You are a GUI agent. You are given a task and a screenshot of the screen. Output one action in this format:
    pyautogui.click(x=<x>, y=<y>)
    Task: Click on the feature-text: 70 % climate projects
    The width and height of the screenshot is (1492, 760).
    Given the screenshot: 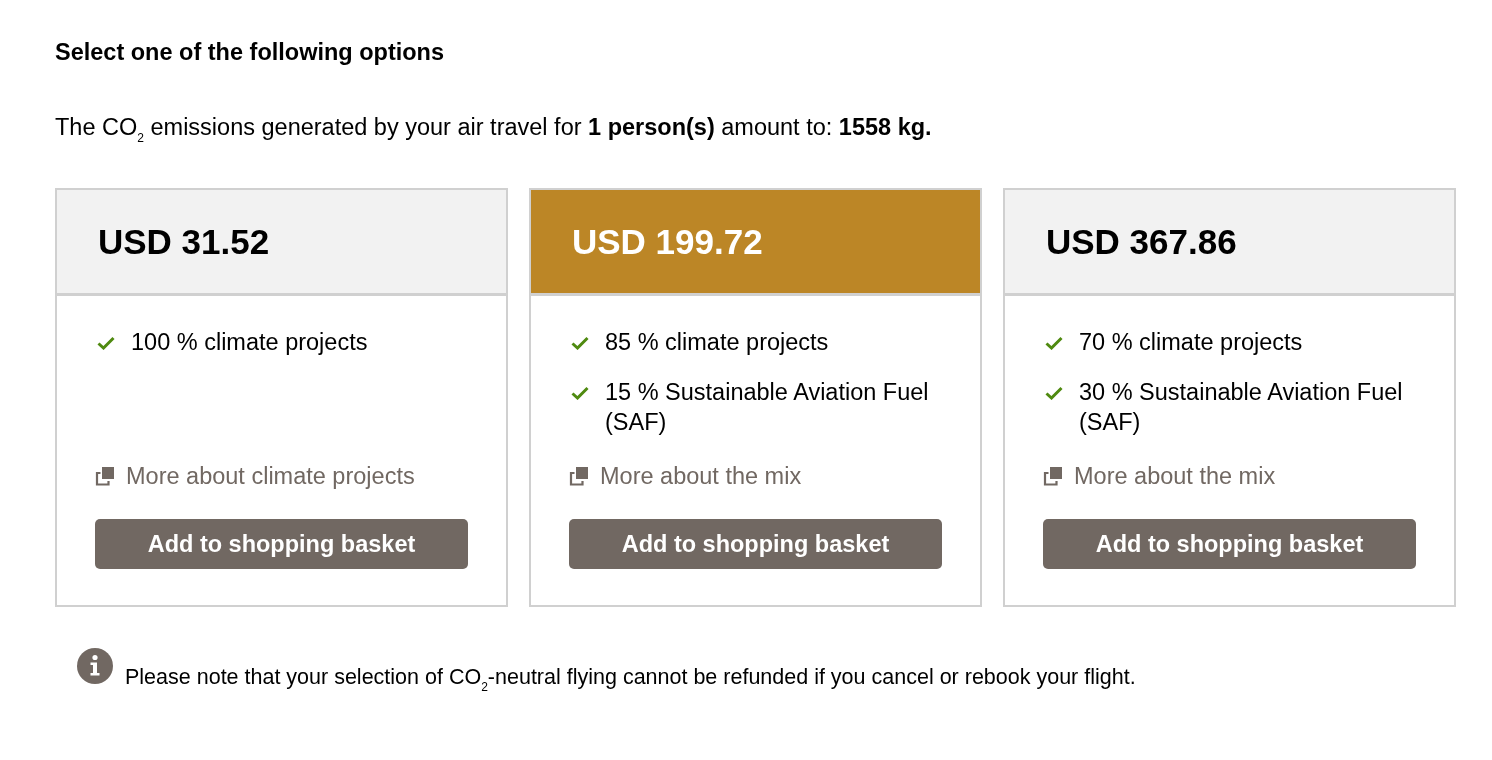 What is the action you would take?
    pyautogui.click(x=1191, y=342)
    